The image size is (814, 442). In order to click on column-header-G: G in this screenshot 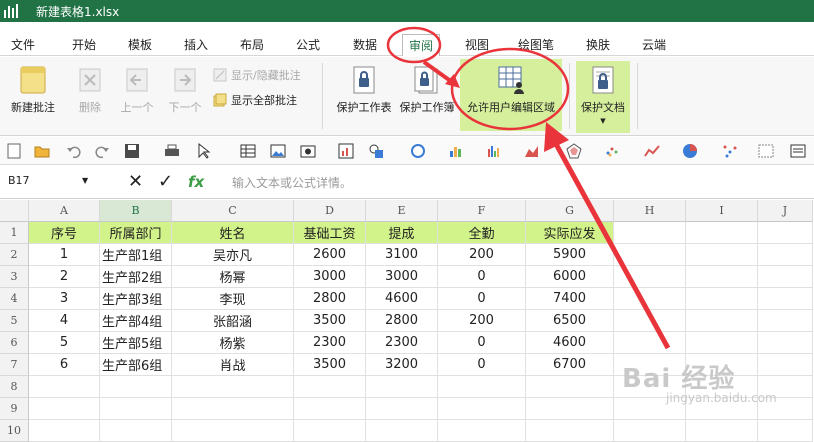, I will do `click(570, 211)`.